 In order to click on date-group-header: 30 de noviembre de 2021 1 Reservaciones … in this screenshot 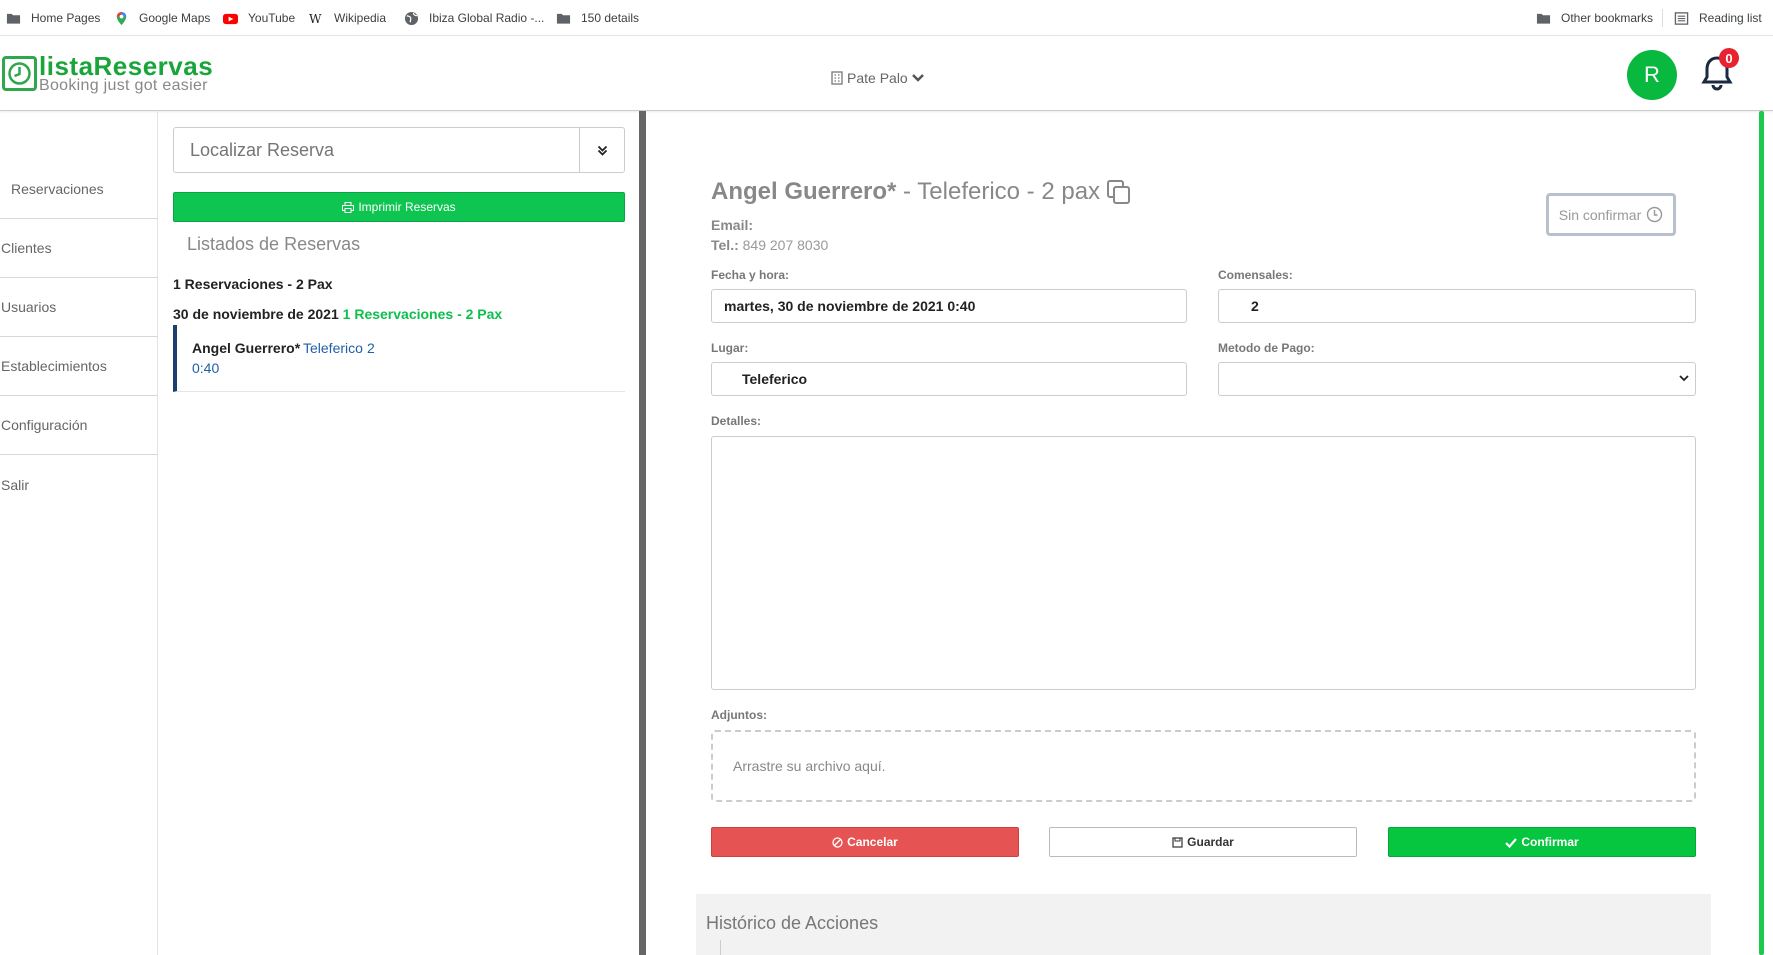, I will do `click(337, 314)`.